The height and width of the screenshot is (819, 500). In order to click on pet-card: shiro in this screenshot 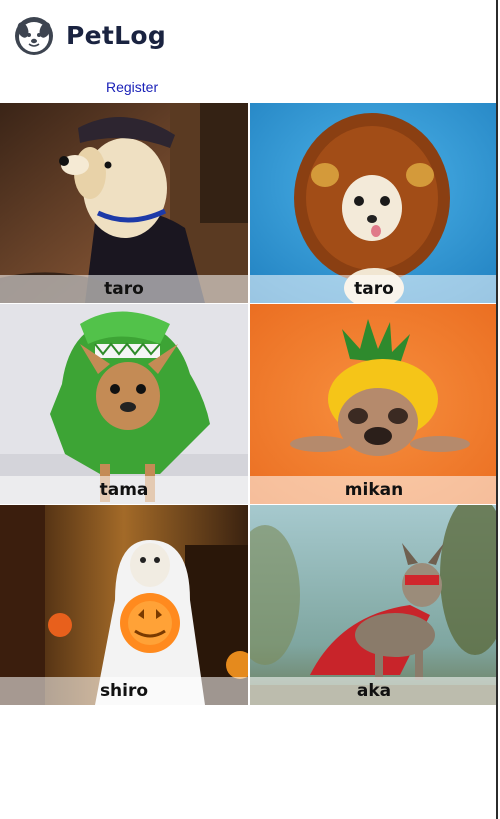, I will do `click(124, 605)`.